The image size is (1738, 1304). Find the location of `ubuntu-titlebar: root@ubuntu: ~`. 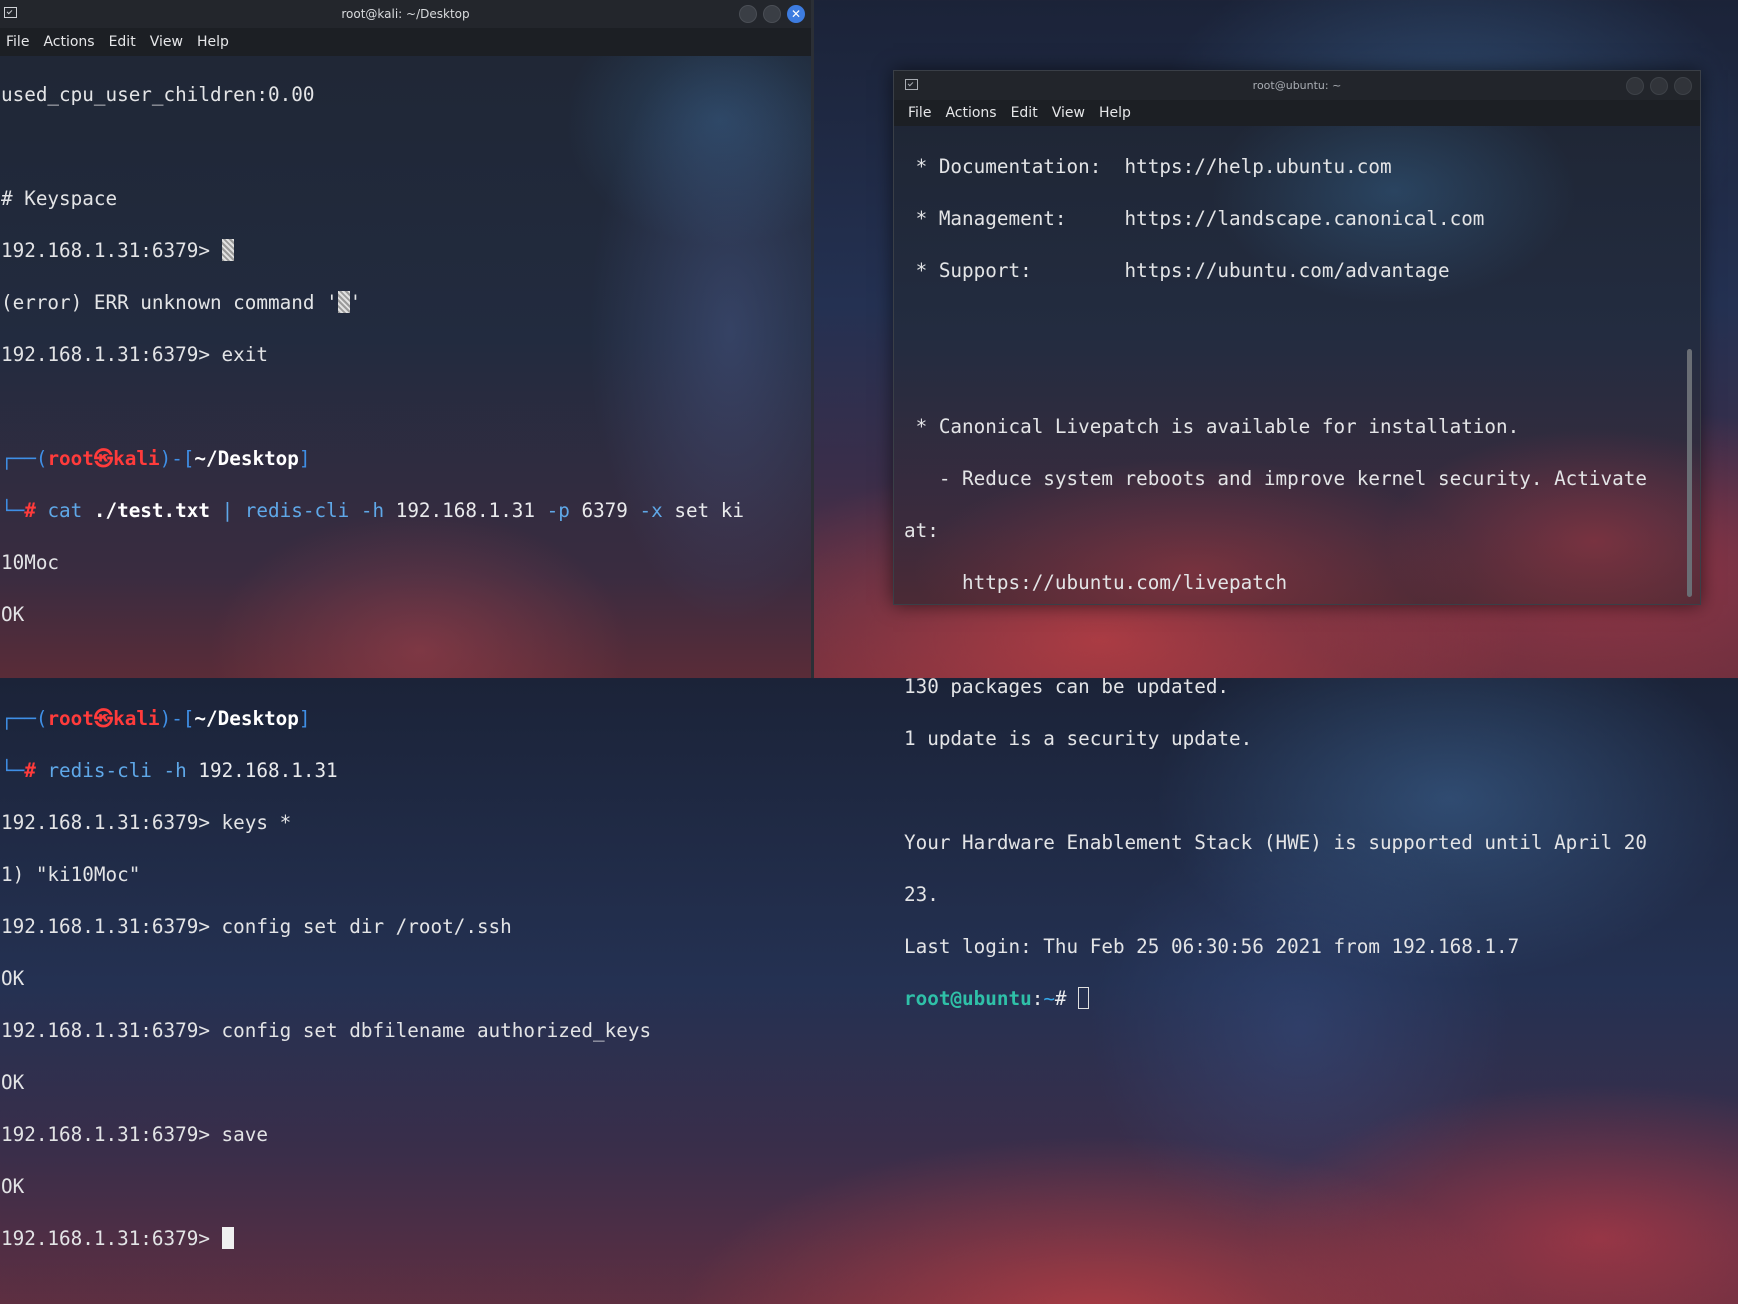

ubuntu-titlebar: root@ubuntu: ~ is located at coordinates (1297, 85).